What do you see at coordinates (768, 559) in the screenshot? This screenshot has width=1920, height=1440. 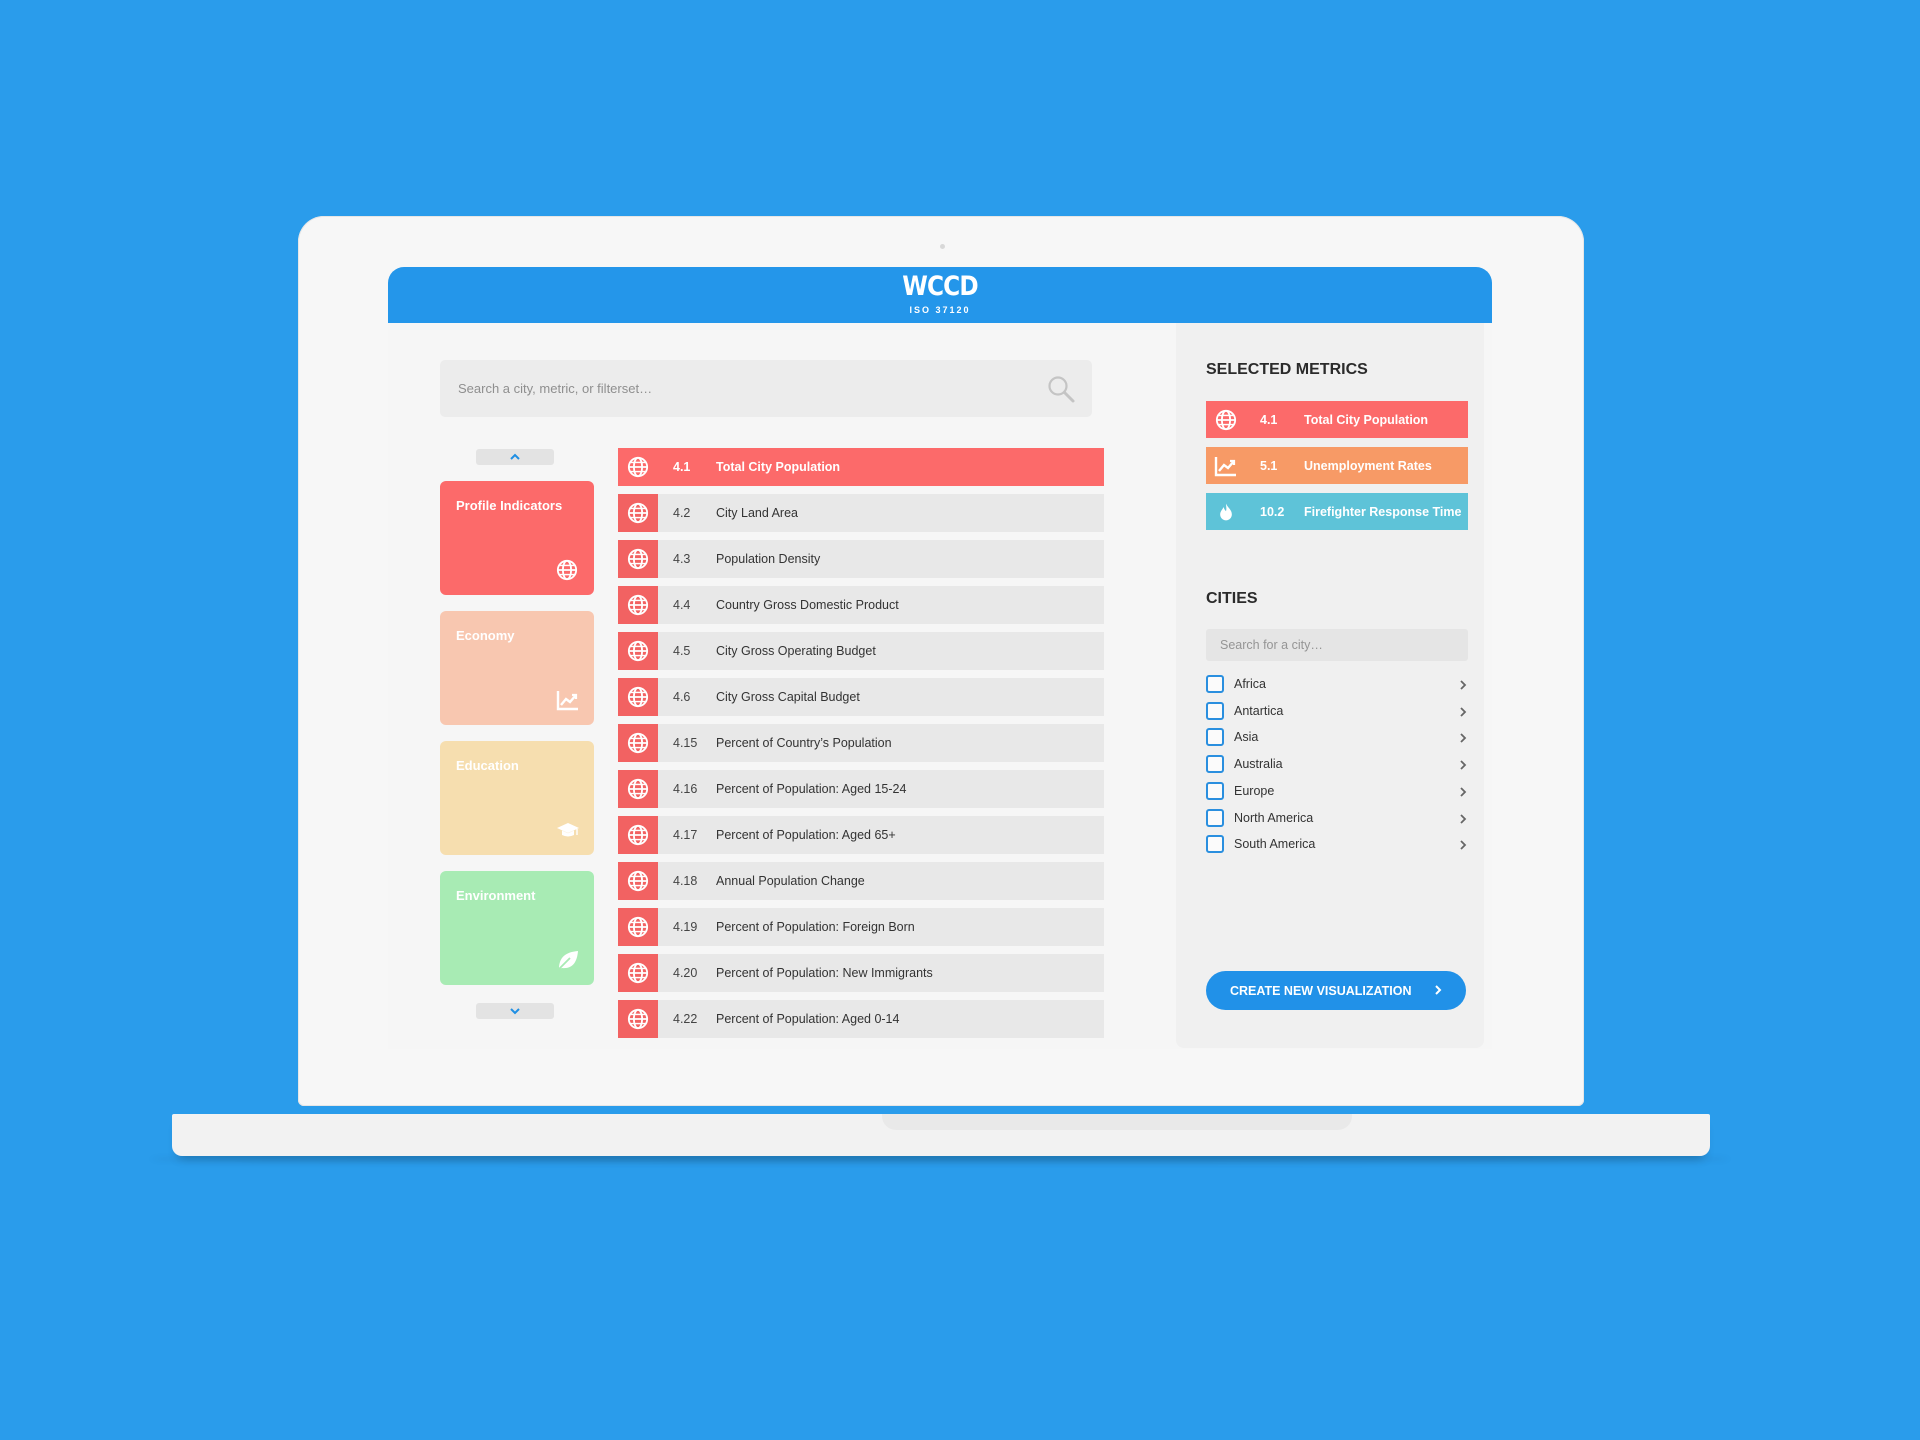 I see `metric-name: Population Density` at bounding box center [768, 559].